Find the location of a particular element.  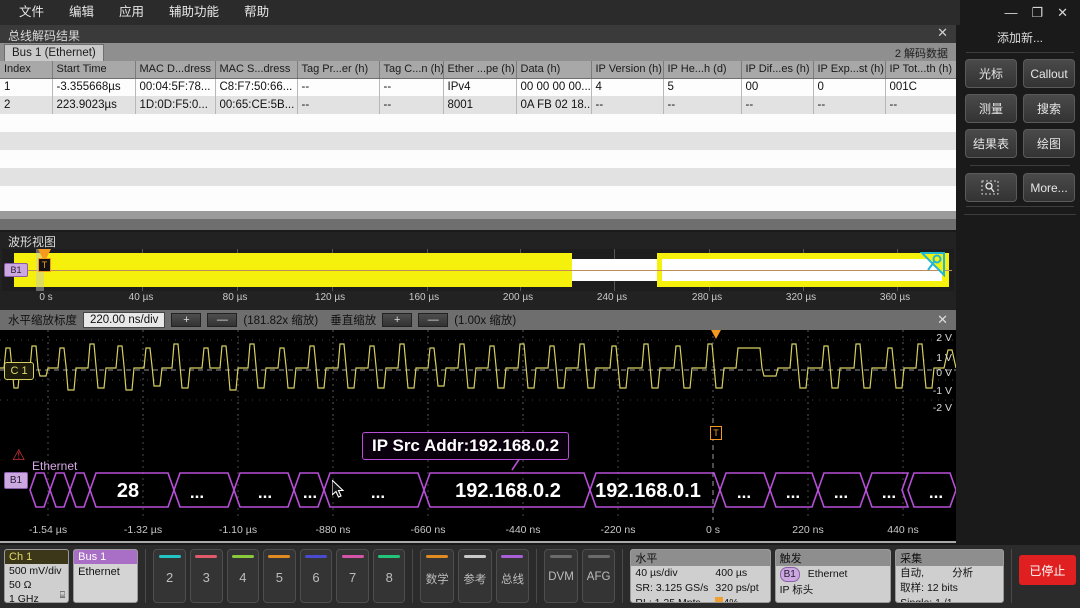

zoom-area-icon is located at coordinates (933, 264).